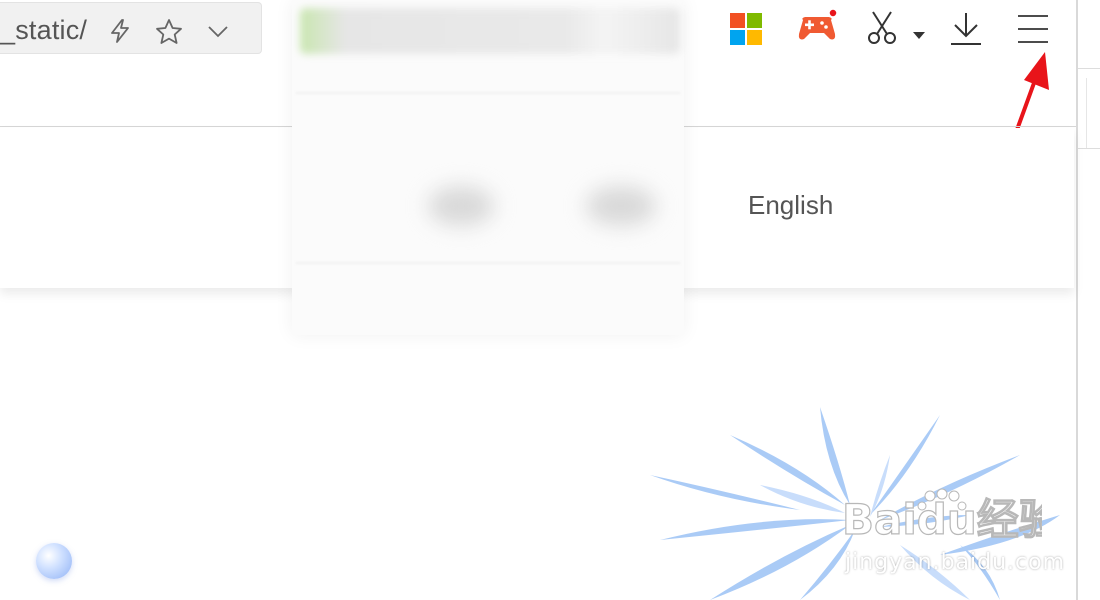  Describe the element at coordinates (120, 31) in the screenshot. I see `lightning-icon` at that location.